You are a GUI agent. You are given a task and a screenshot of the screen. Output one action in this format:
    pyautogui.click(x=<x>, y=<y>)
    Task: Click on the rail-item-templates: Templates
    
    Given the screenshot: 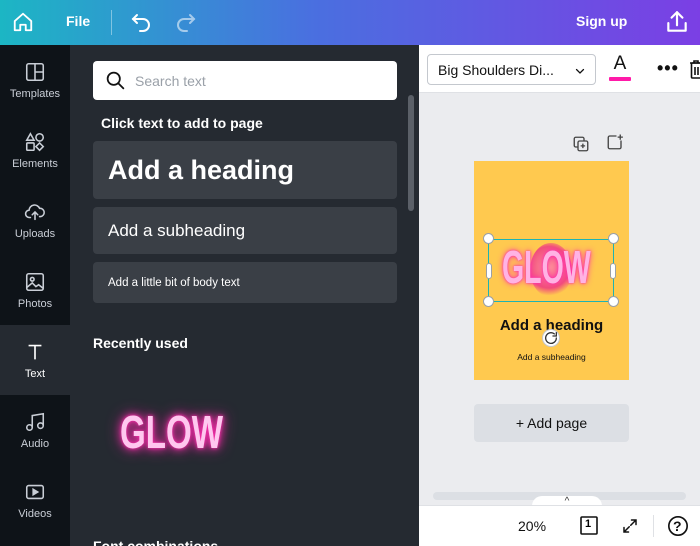 What is the action you would take?
    pyautogui.click(x=35, y=80)
    